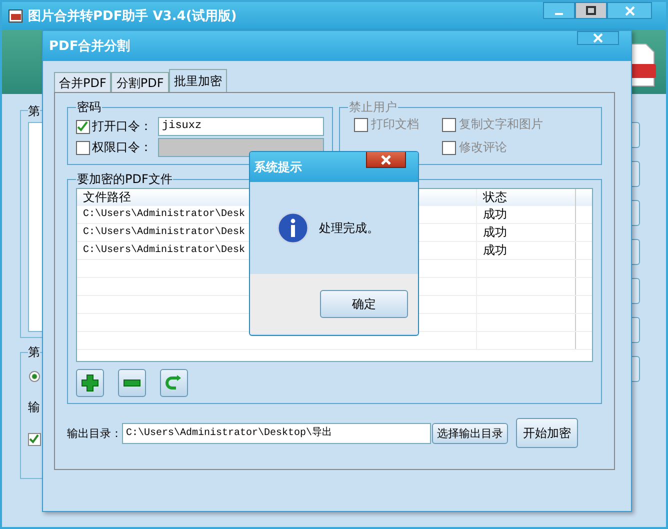  I want to click on group-title: 禁止用户, so click(373, 107).